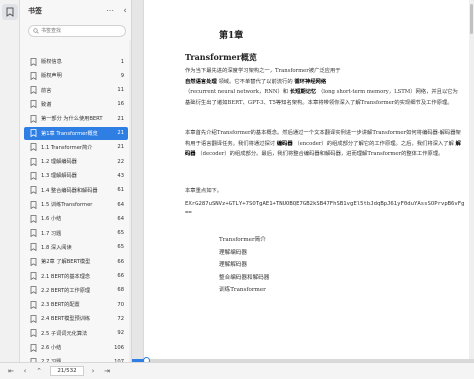  Describe the element at coordinates (76, 133) in the screenshot. I see `bookmark-item: 第1章 Transformer概览 21` at that location.